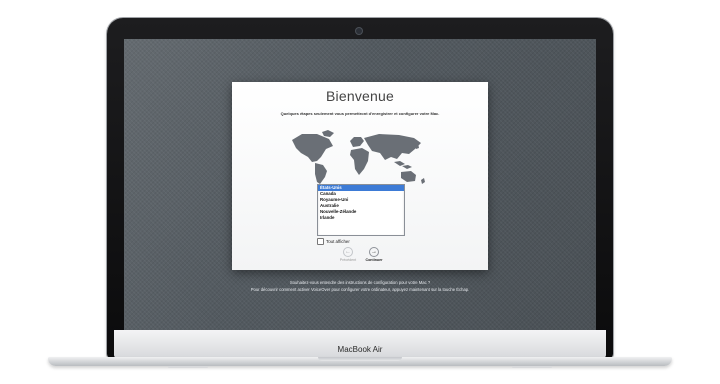 Image resolution: width=720 pixels, height=384 pixels. I want to click on show-all-checkbox, so click(320, 241).